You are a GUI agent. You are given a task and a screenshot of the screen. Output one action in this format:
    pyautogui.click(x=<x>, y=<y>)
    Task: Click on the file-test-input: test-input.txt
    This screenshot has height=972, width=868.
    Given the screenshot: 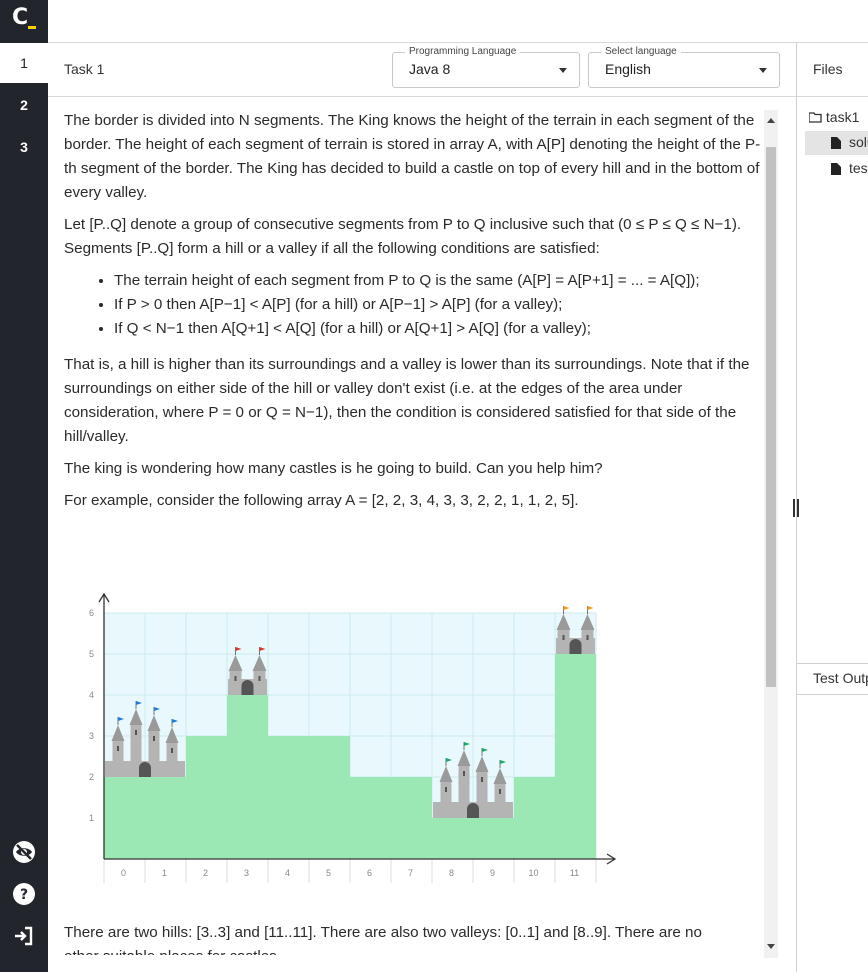 What is the action you would take?
    pyautogui.click(x=836, y=169)
    